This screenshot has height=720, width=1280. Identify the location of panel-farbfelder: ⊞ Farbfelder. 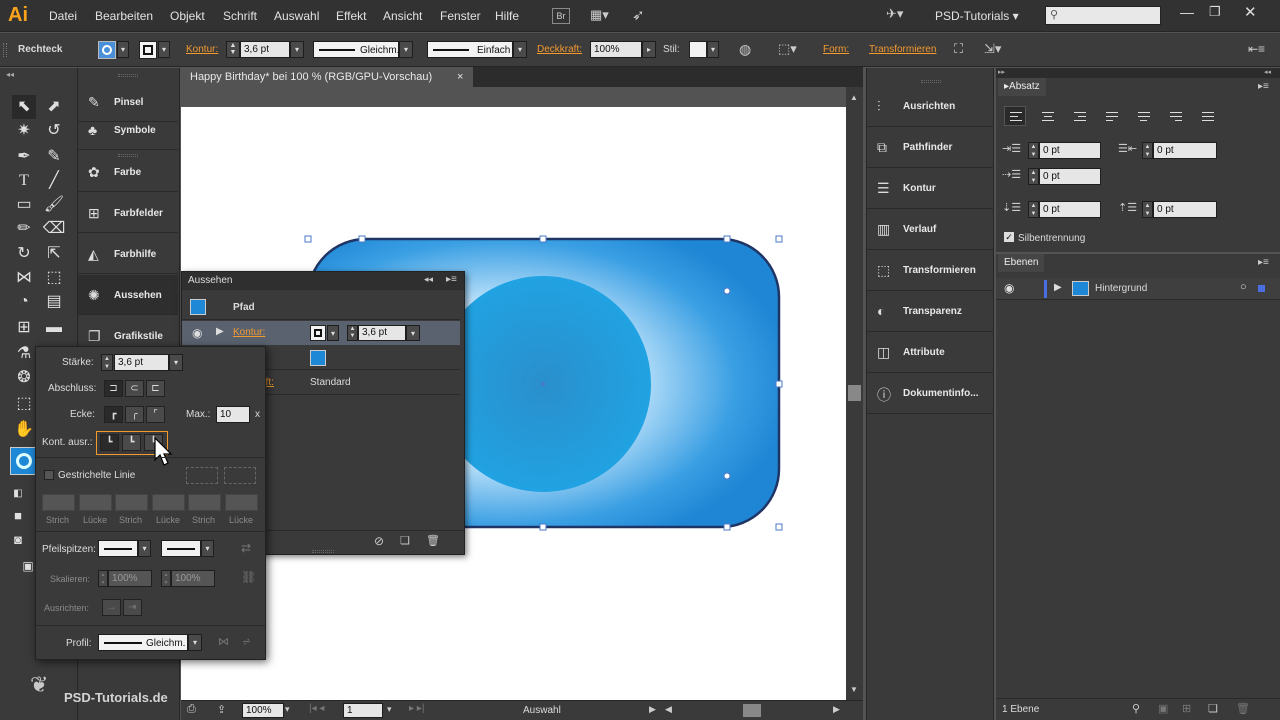
(128, 213).